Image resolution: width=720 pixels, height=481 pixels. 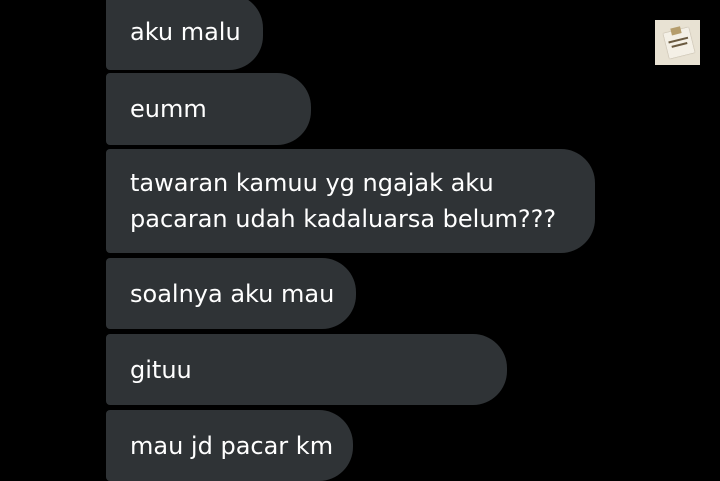 I want to click on message-text: aku malu, so click(x=185, y=32).